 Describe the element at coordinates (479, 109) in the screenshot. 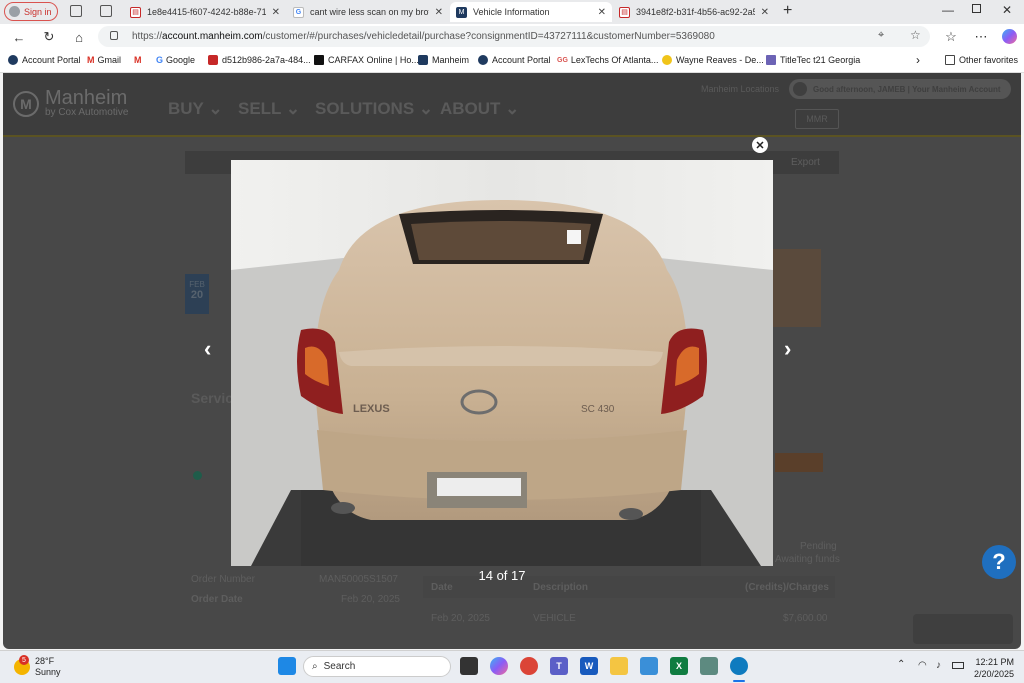

I see `nav-about: ABOUT ⌄` at that location.